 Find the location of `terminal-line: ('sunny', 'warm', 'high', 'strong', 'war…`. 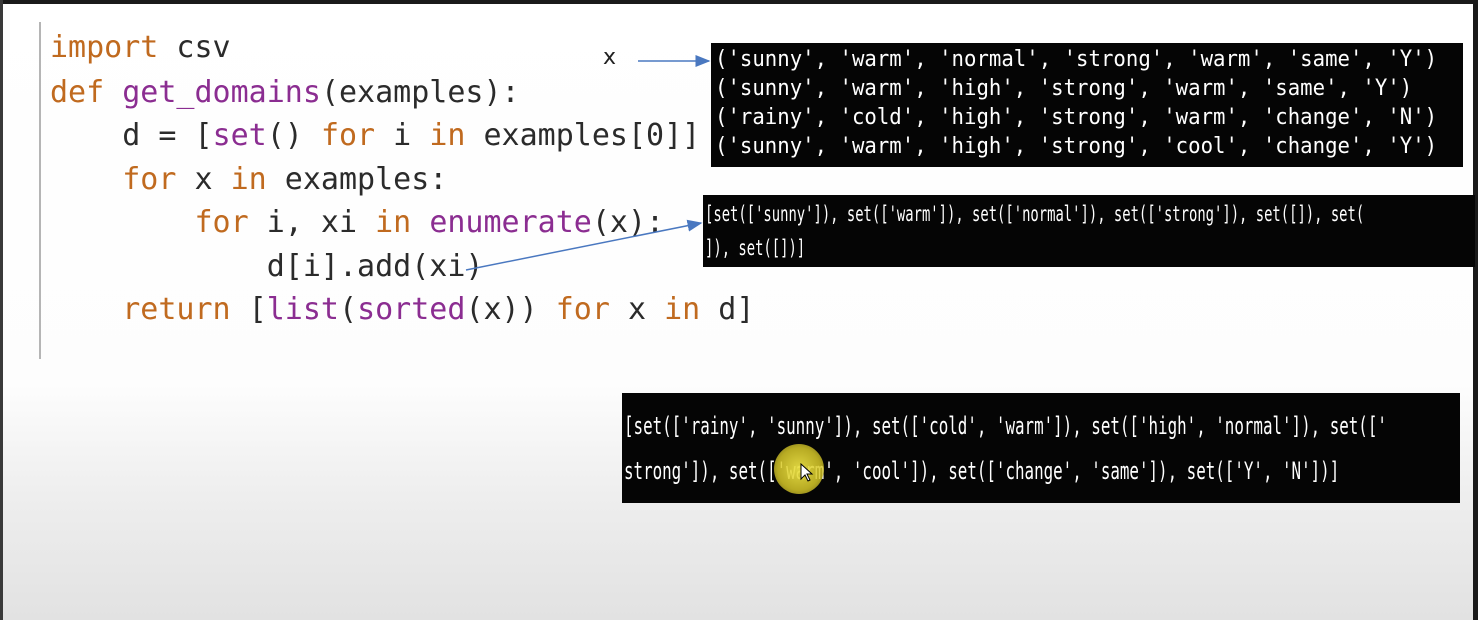

terminal-line: ('sunny', 'warm', 'high', 'strong', 'war… is located at coordinates (1064, 88).